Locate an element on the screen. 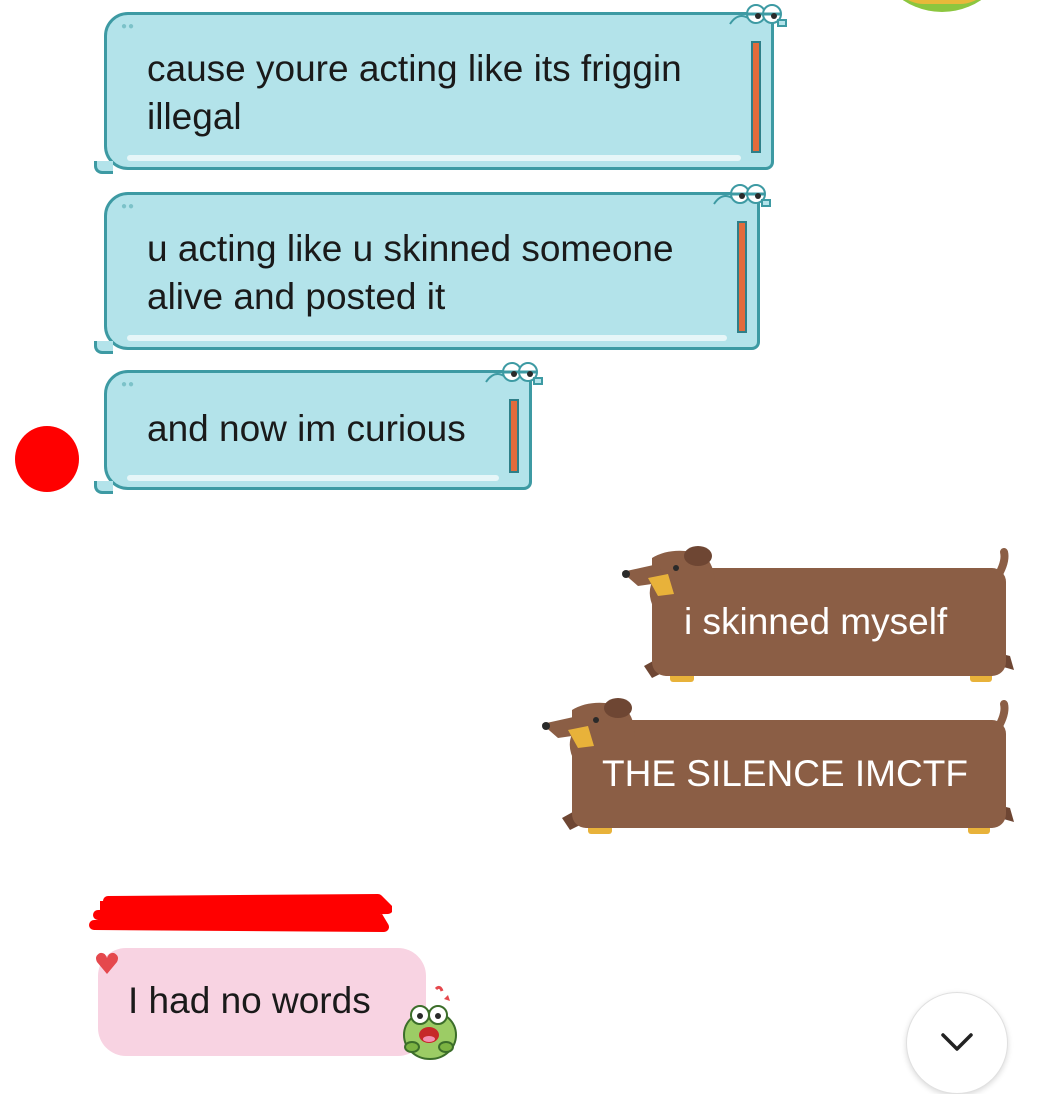  redacted-name is located at coordinates (240, 913).